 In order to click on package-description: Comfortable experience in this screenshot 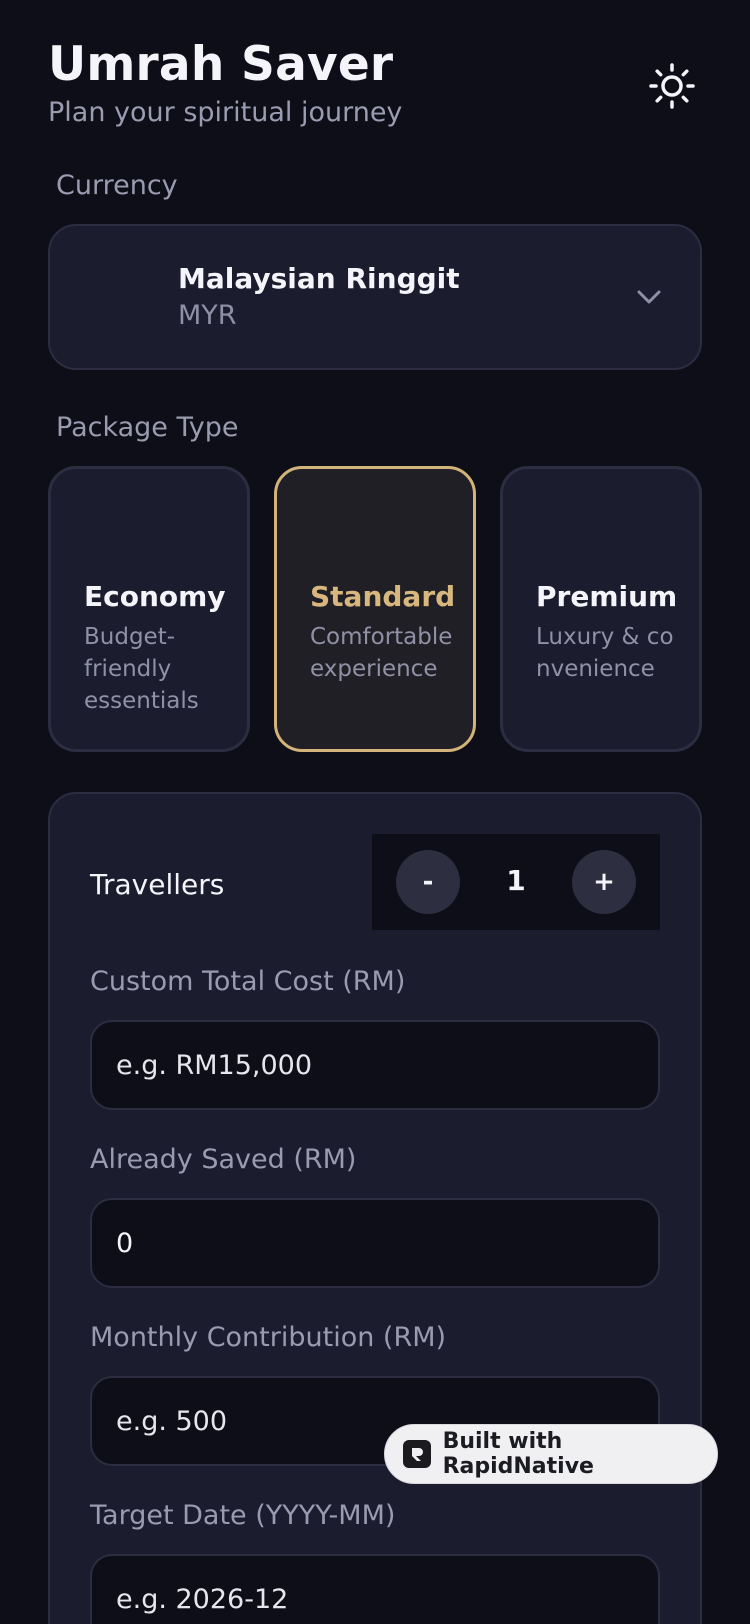, I will do `click(381, 653)`.